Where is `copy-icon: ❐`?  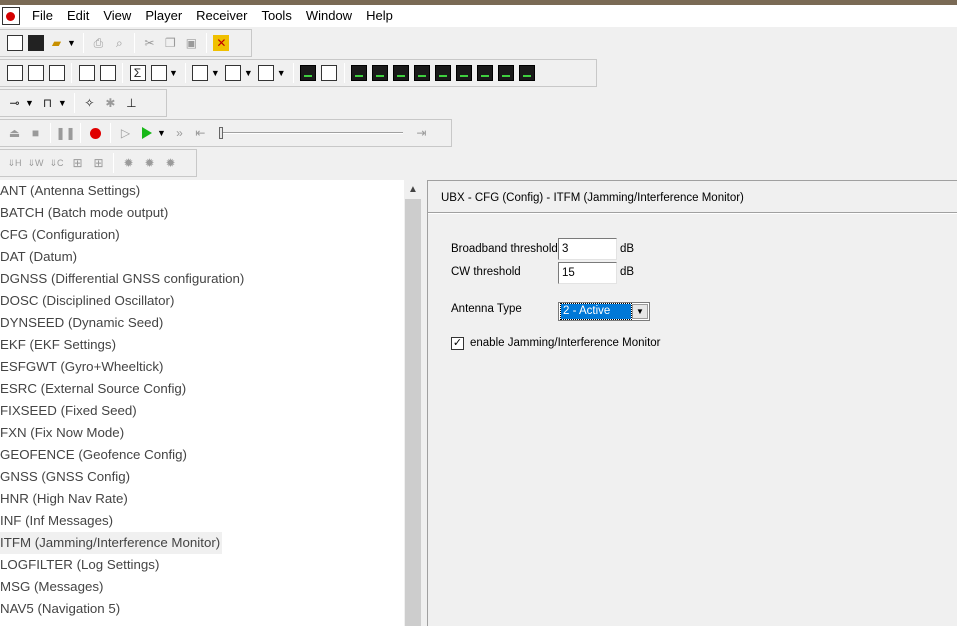 copy-icon: ❐ is located at coordinates (170, 43).